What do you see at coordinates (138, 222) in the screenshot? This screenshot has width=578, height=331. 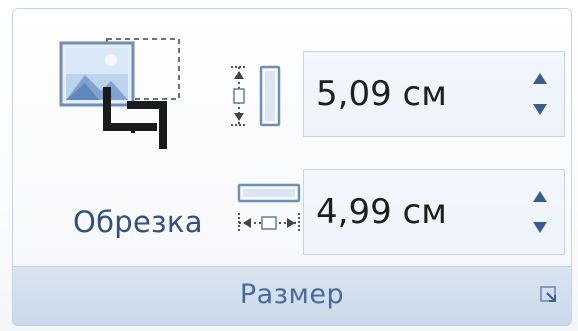 I see `crop-button-label: Обрезка` at bounding box center [138, 222].